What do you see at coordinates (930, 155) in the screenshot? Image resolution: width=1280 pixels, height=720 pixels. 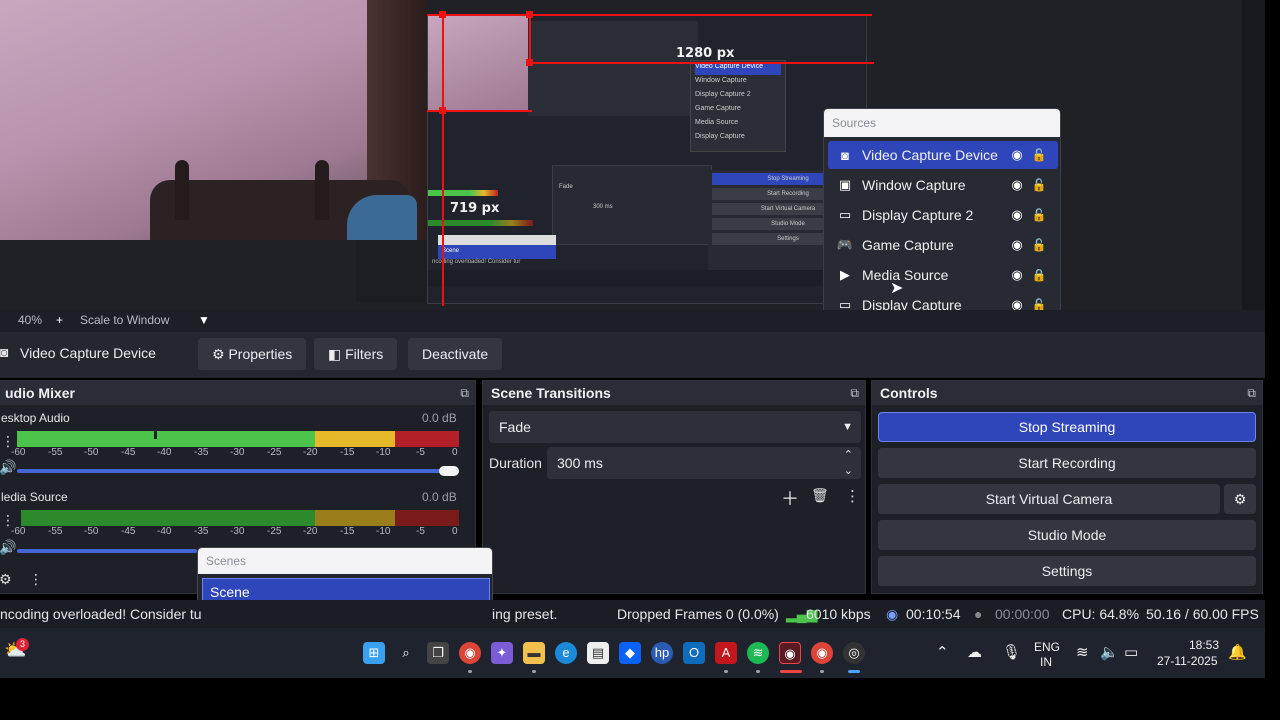 I see `source-label: Video Capture Device` at bounding box center [930, 155].